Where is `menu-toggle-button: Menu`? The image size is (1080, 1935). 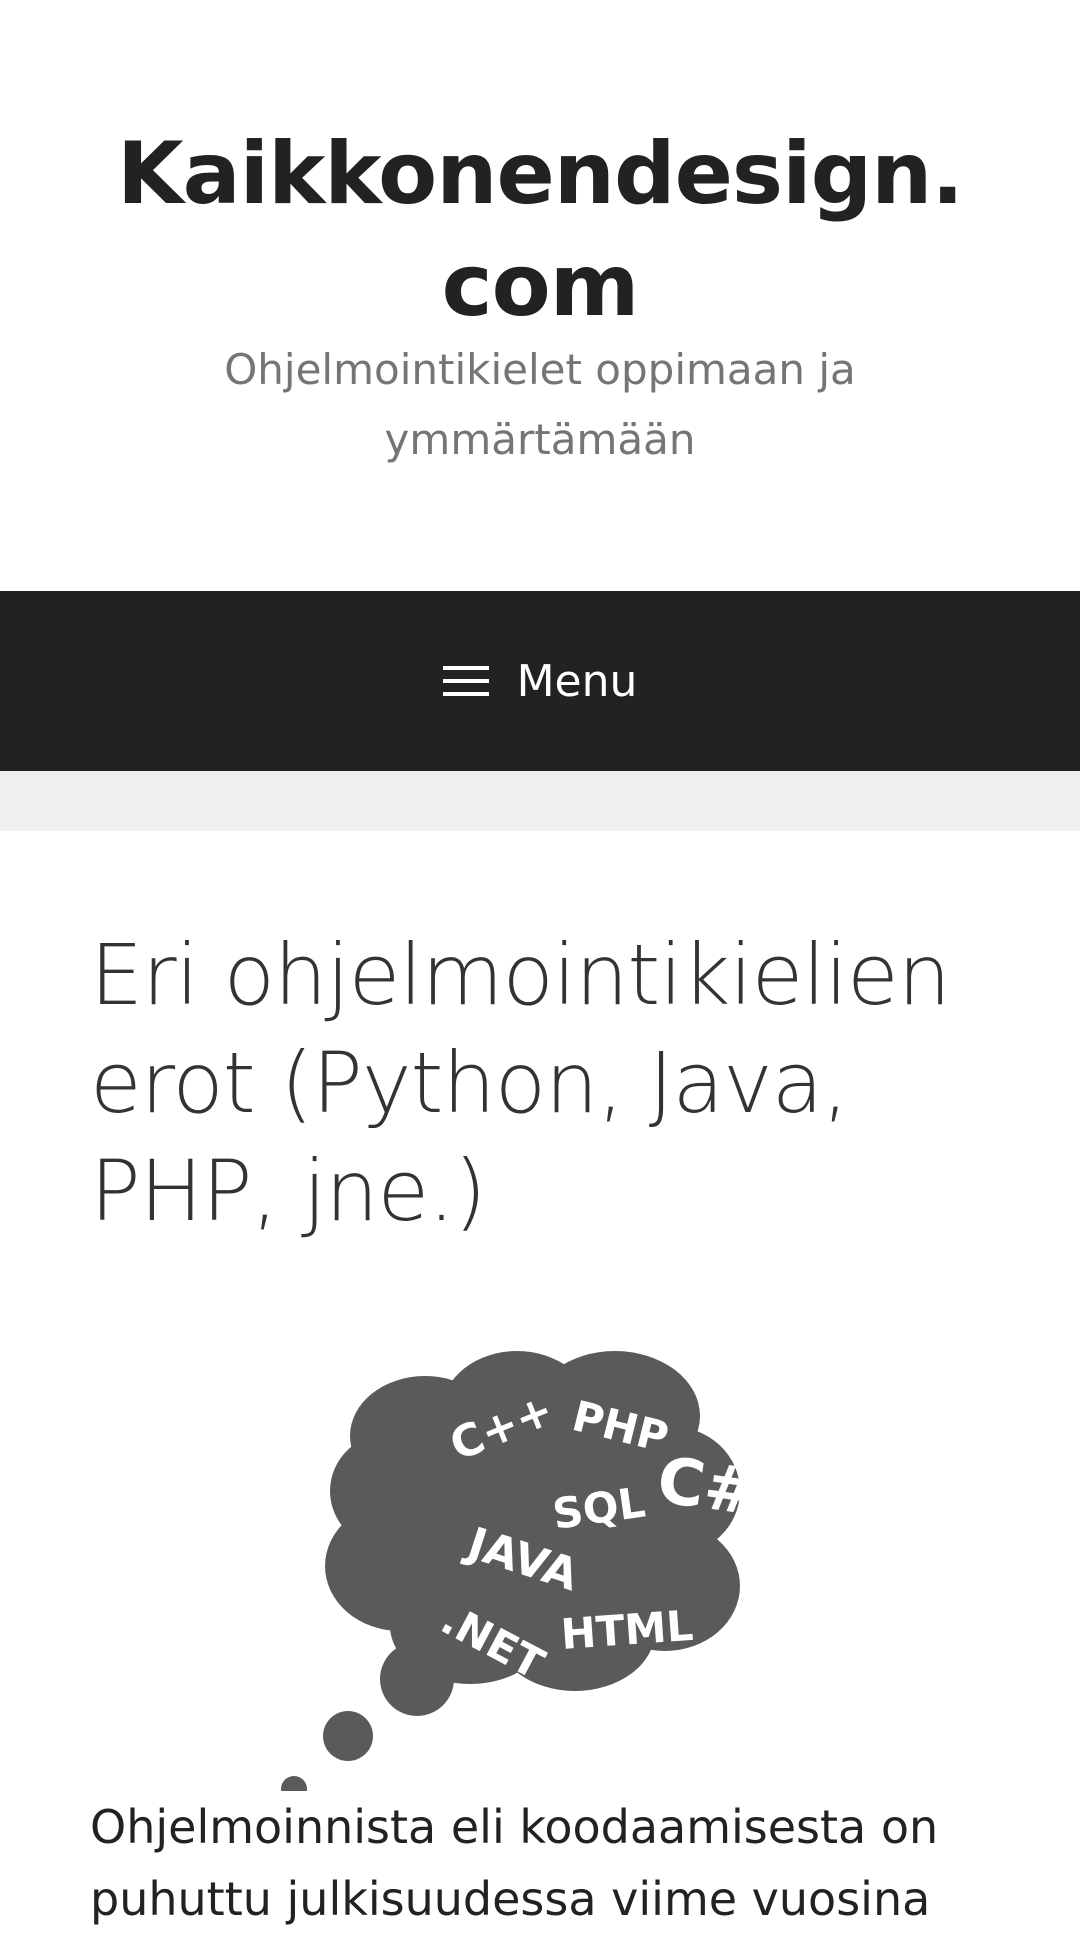
menu-toggle-button: Menu is located at coordinates (540, 681).